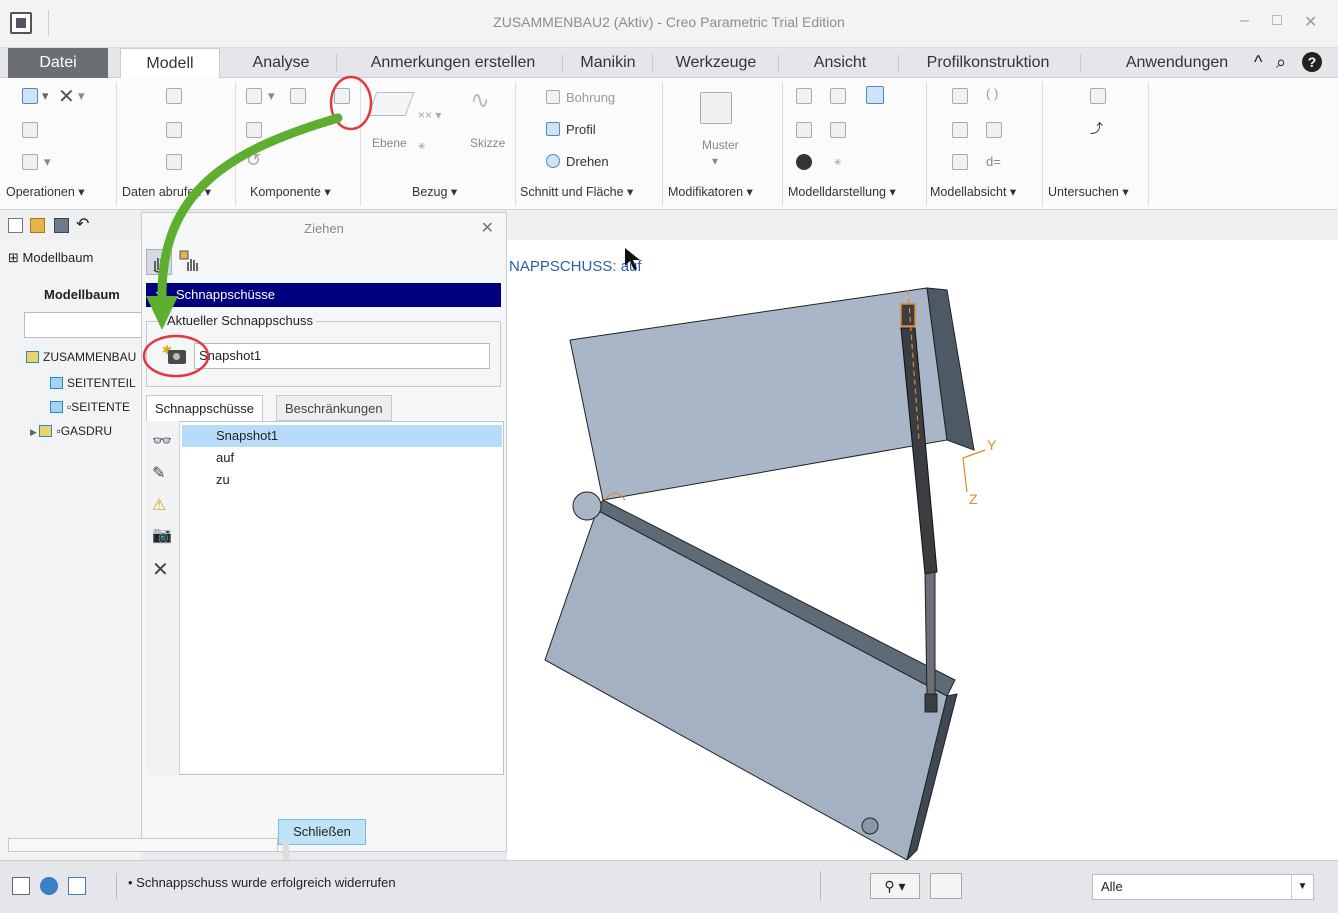  Describe the element at coordinates (1096, 127) in the screenshot. I see `reference-viewer-icon: ⤴` at that location.